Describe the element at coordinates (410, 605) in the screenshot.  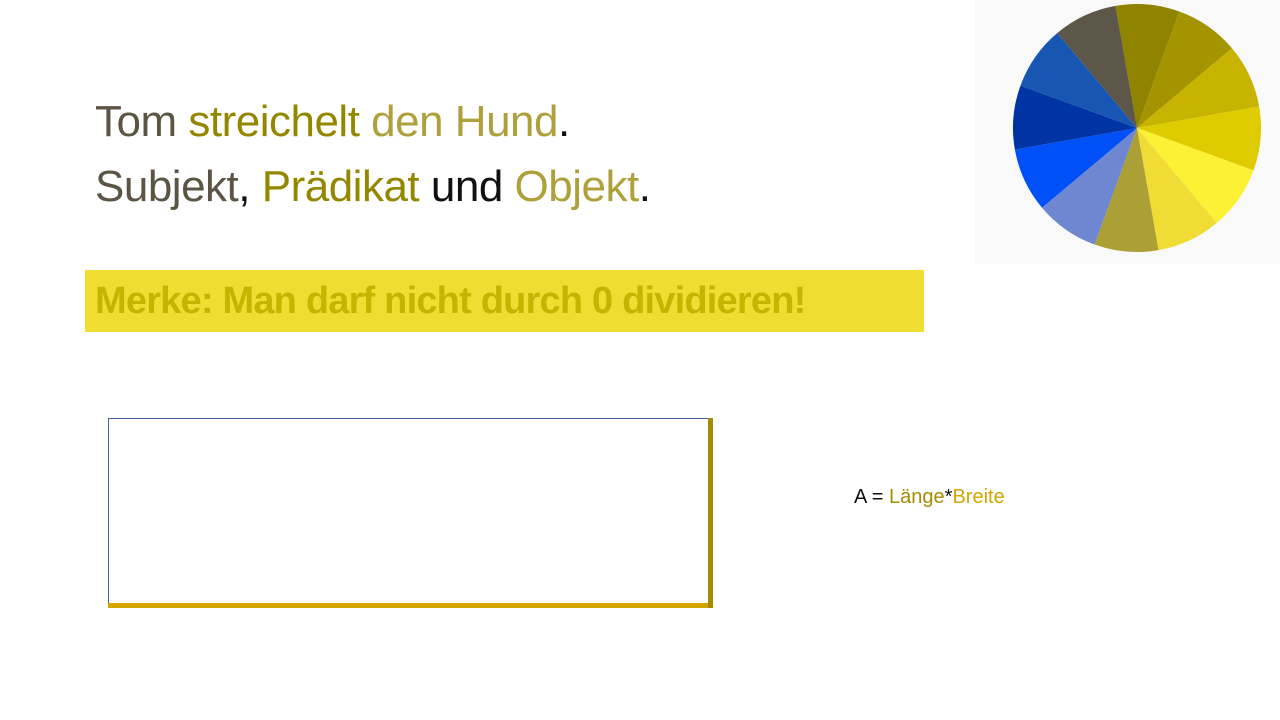
I see `rectangle-length-edge` at that location.